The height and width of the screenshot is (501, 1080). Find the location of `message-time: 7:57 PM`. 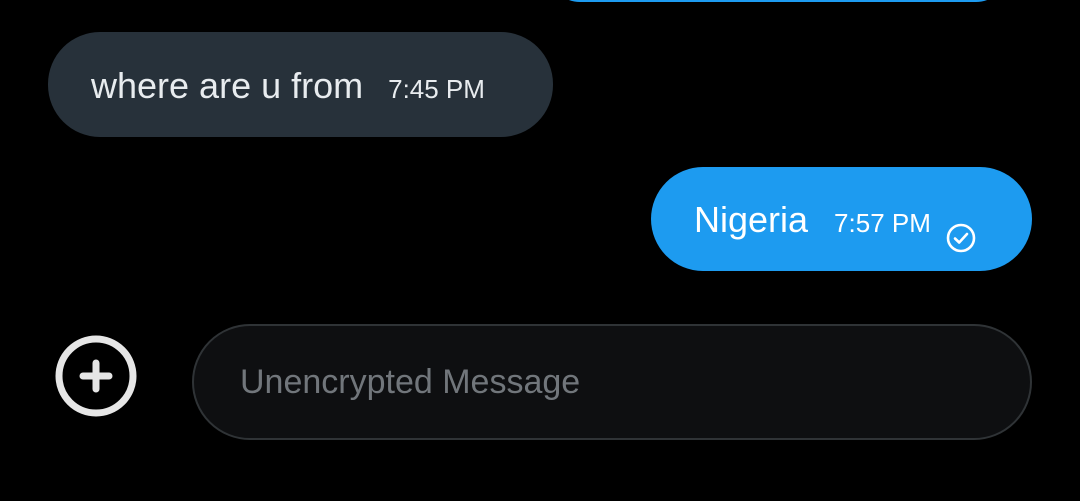

message-time: 7:57 PM is located at coordinates (882, 223).